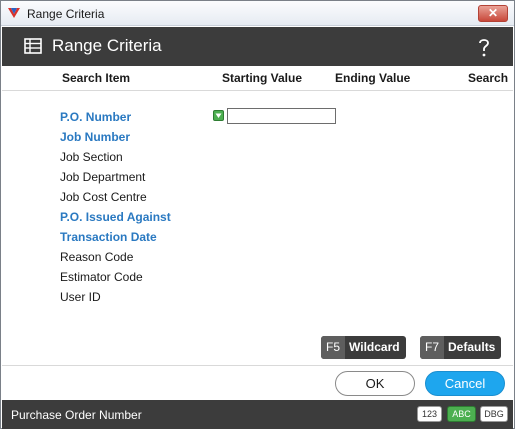 This screenshot has height=429, width=515. What do you see at coordinates (484, 47) in the screenshot?
I see `help-icon` at bounding box center [484, 47].